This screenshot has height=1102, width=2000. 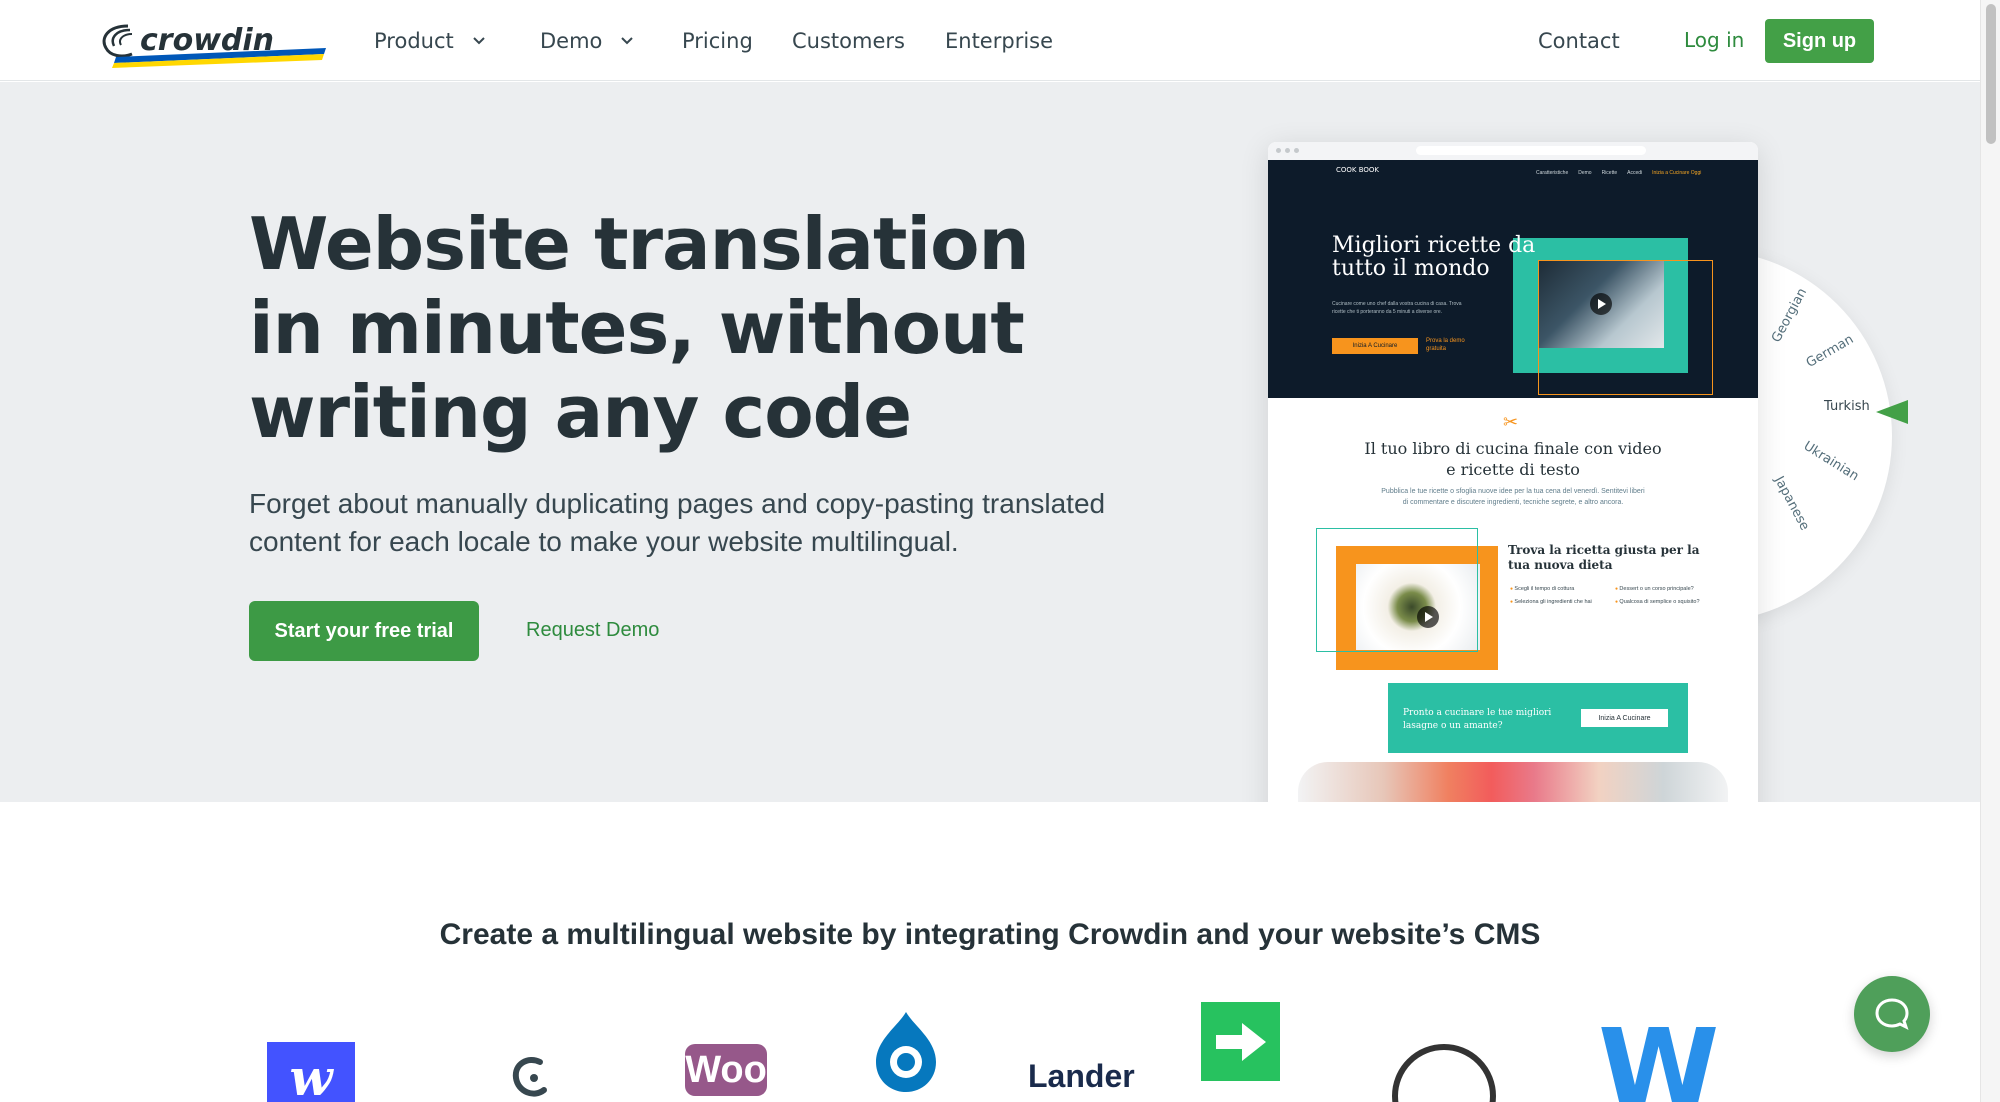 I want to click on webflow-logo-text: w, so click(x=311, y=1074).